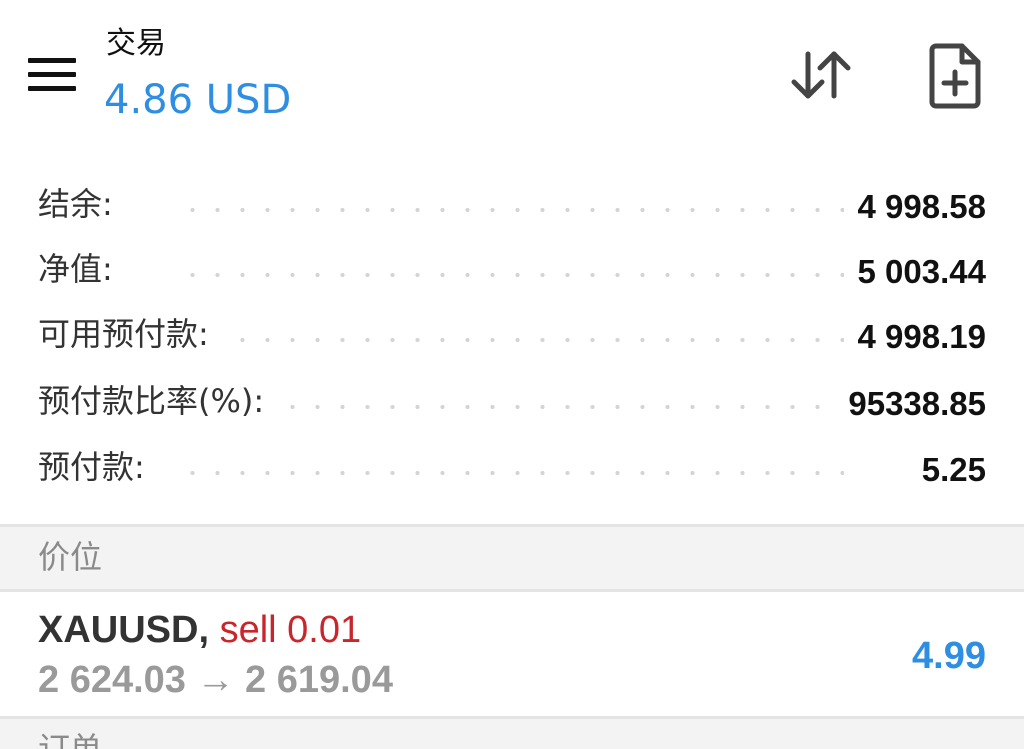 The width and height of the screenshot is (1024, 749). I want to click on row-value: 95338.85, so click(910, 404).